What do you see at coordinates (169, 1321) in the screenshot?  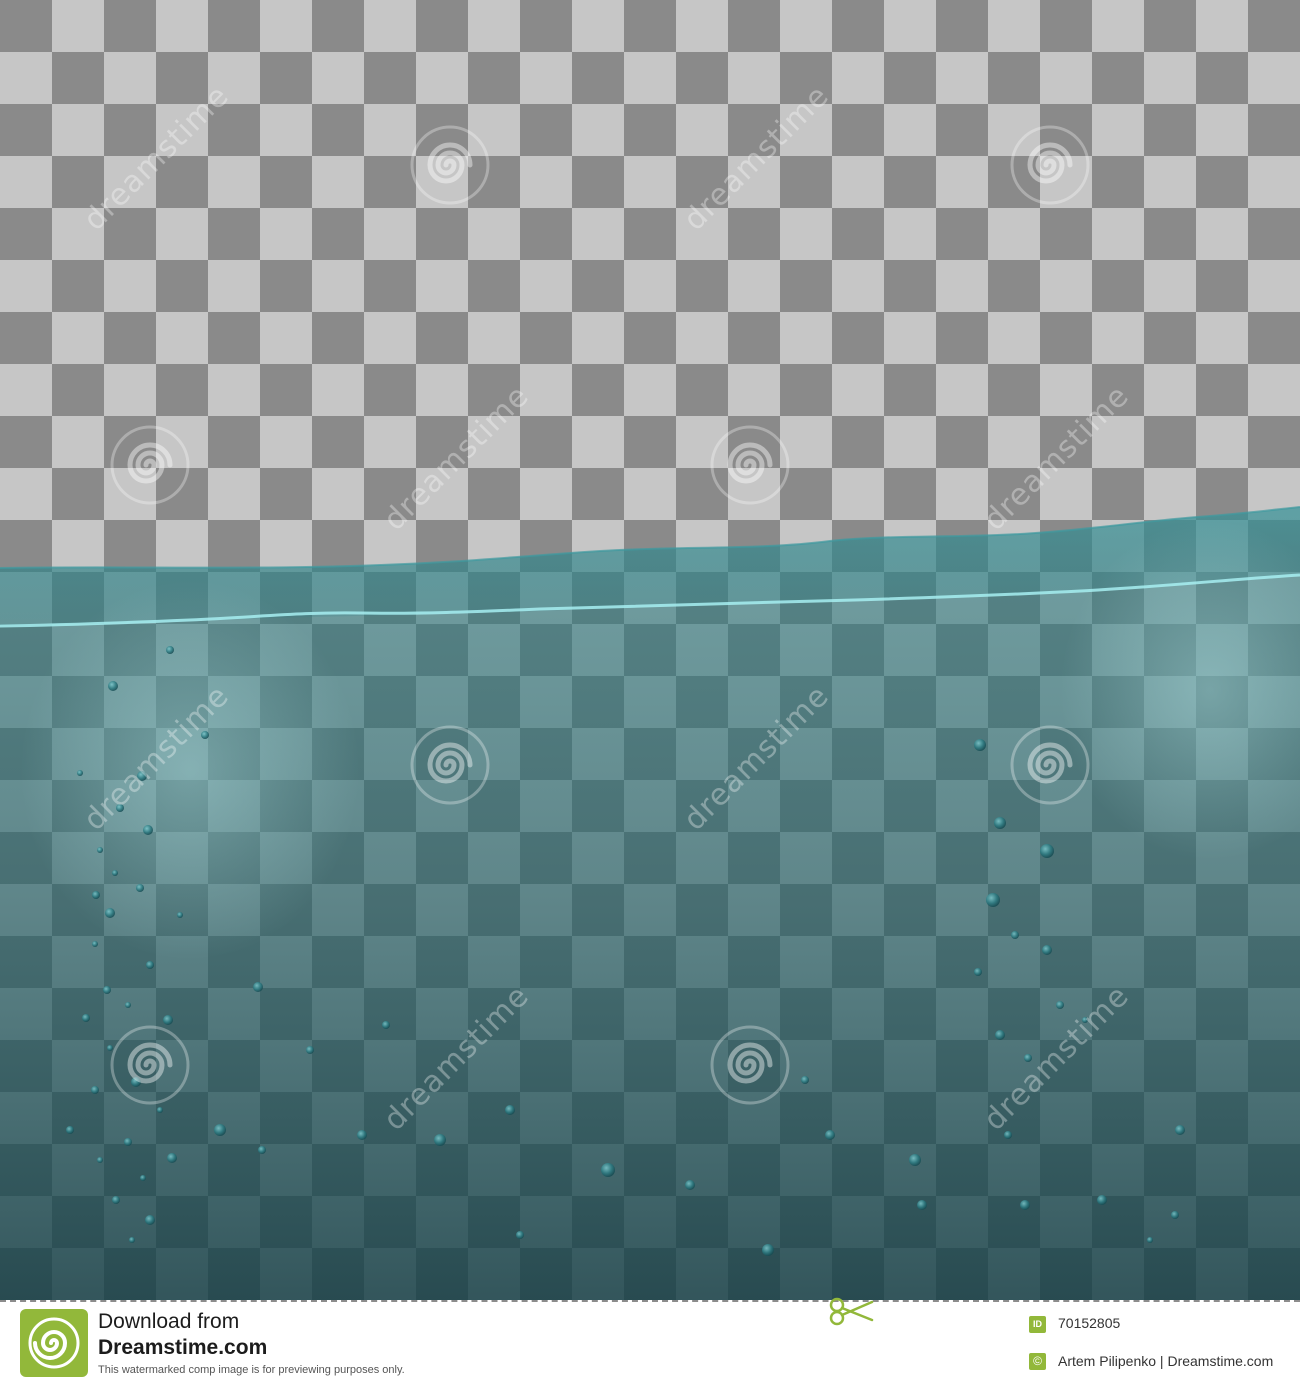 I see `download-from-text: Download from` at bounding box center [169, 1321].